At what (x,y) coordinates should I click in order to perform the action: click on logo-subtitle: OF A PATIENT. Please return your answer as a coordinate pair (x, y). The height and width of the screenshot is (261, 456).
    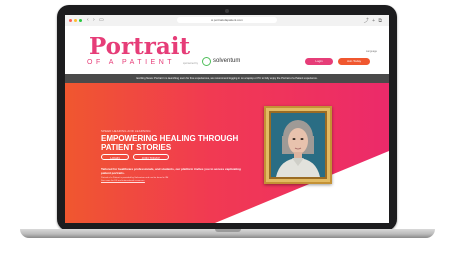
    Looking at the image, I should click on (131, 62).